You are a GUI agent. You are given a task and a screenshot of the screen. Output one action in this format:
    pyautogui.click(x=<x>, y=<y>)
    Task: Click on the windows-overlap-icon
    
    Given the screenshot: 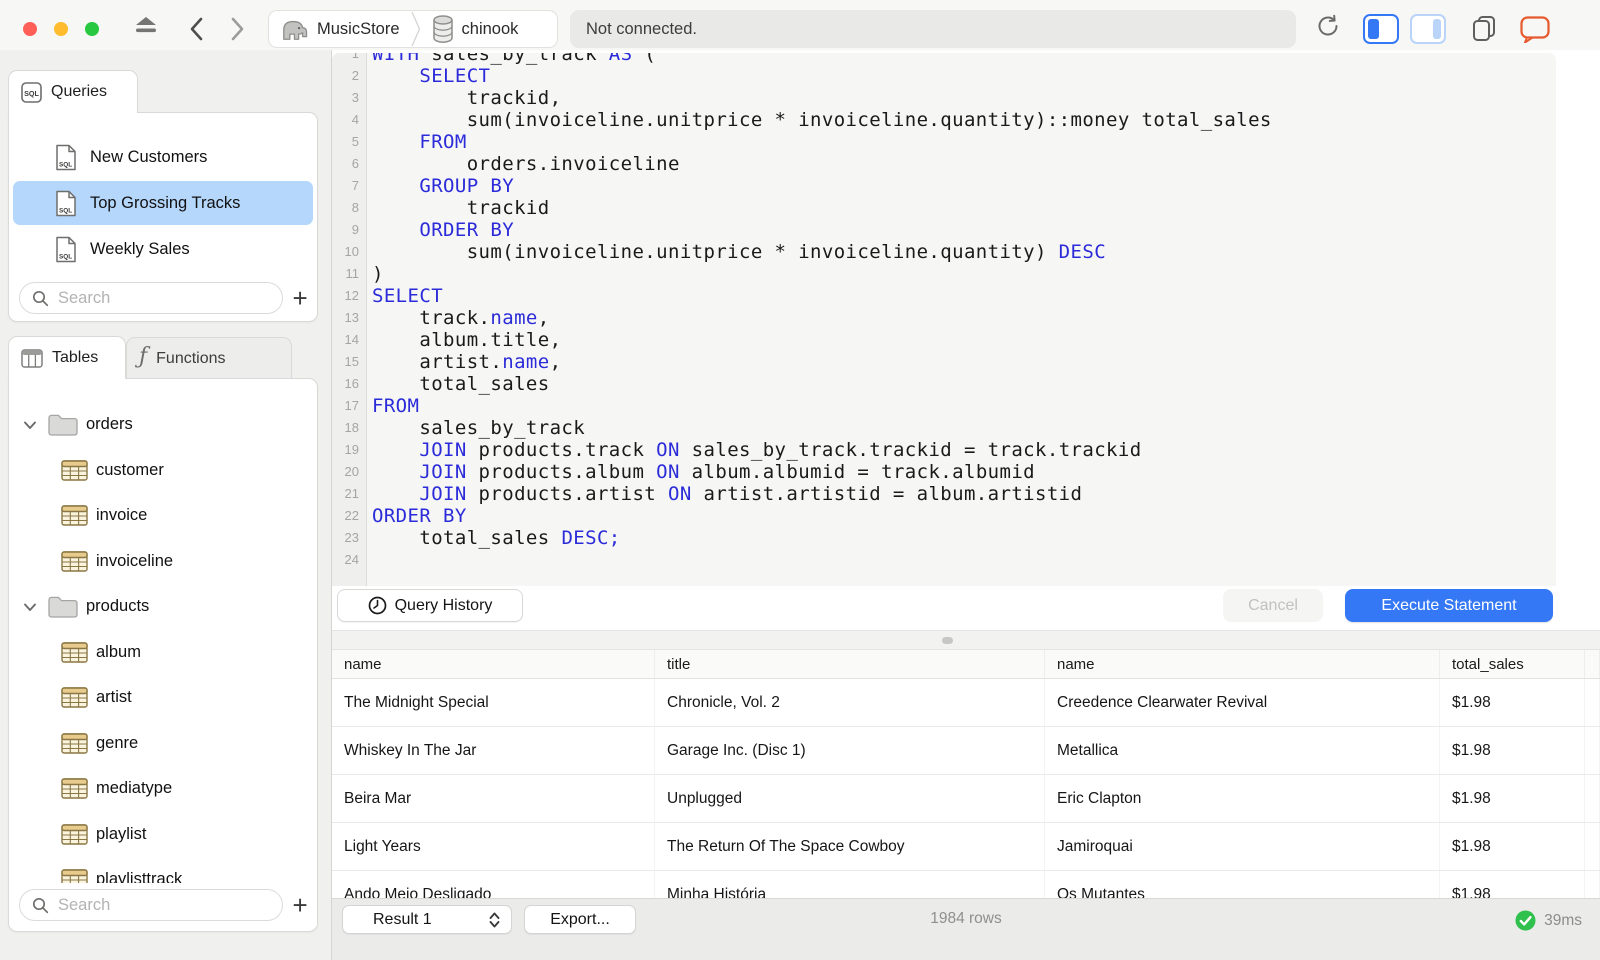 What is the action you would take?
    pyautogui.click(x=1484, y=28)
    